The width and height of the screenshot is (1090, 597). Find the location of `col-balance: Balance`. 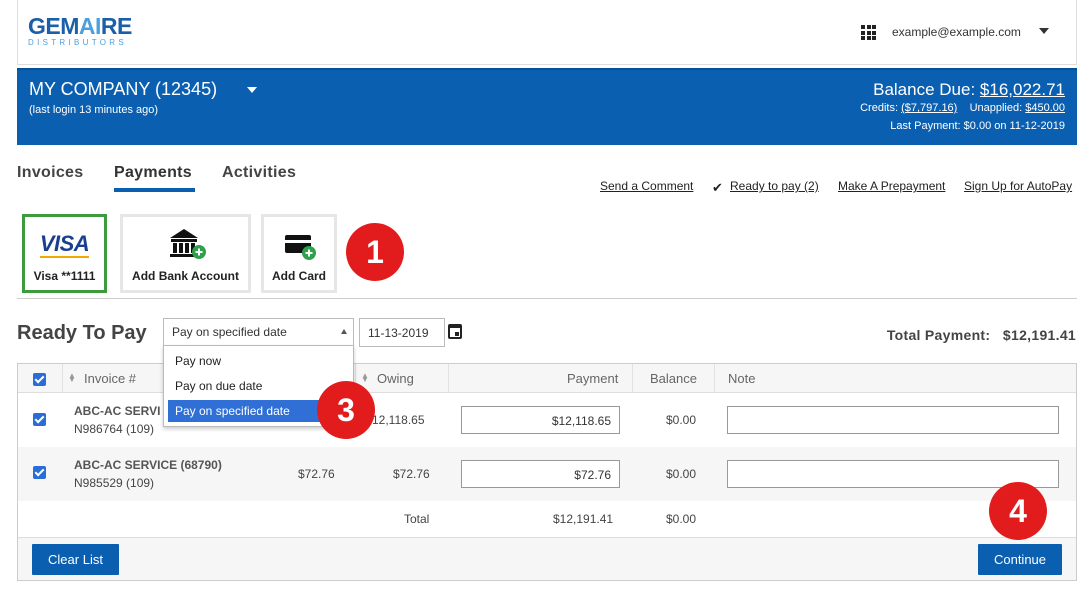

col-balance: Balance is located at coordinates (673, 378).